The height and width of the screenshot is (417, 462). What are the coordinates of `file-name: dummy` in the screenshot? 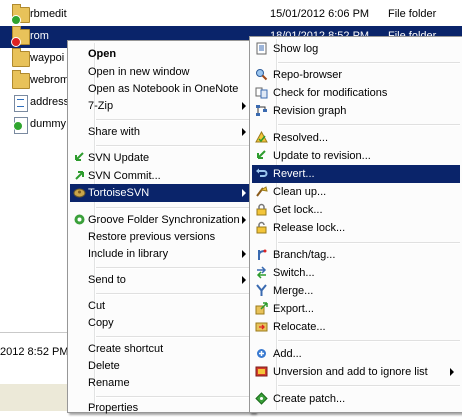 It's located at (48, 124).